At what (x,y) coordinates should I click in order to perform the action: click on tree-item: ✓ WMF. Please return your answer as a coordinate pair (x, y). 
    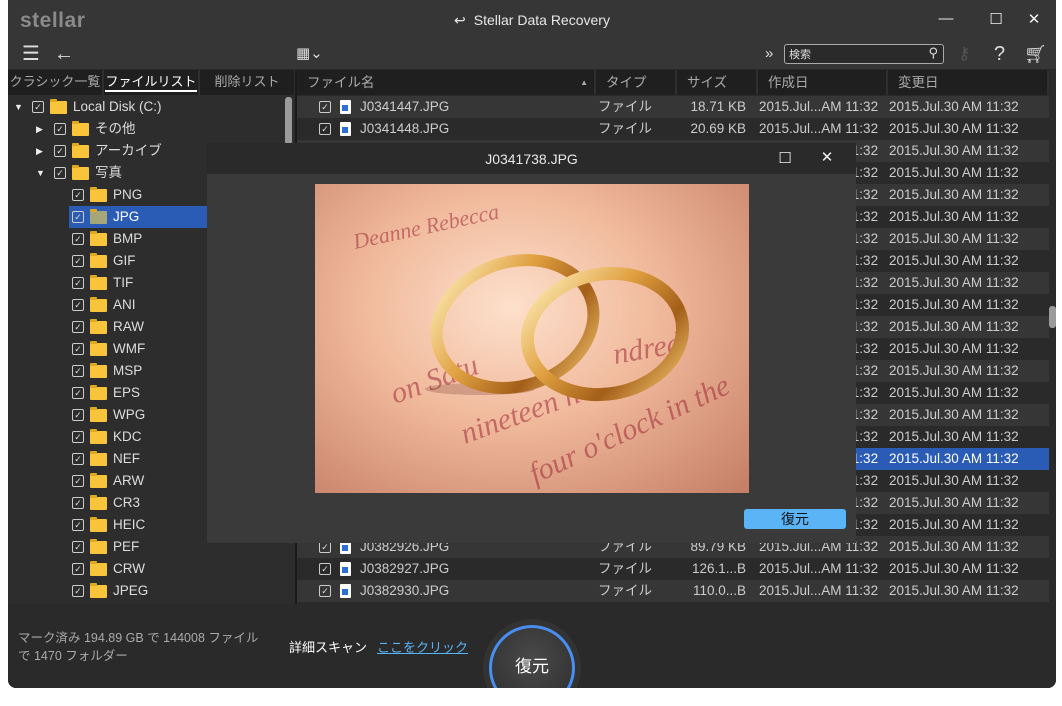
    Looking at the image, I should click on (138, 349).